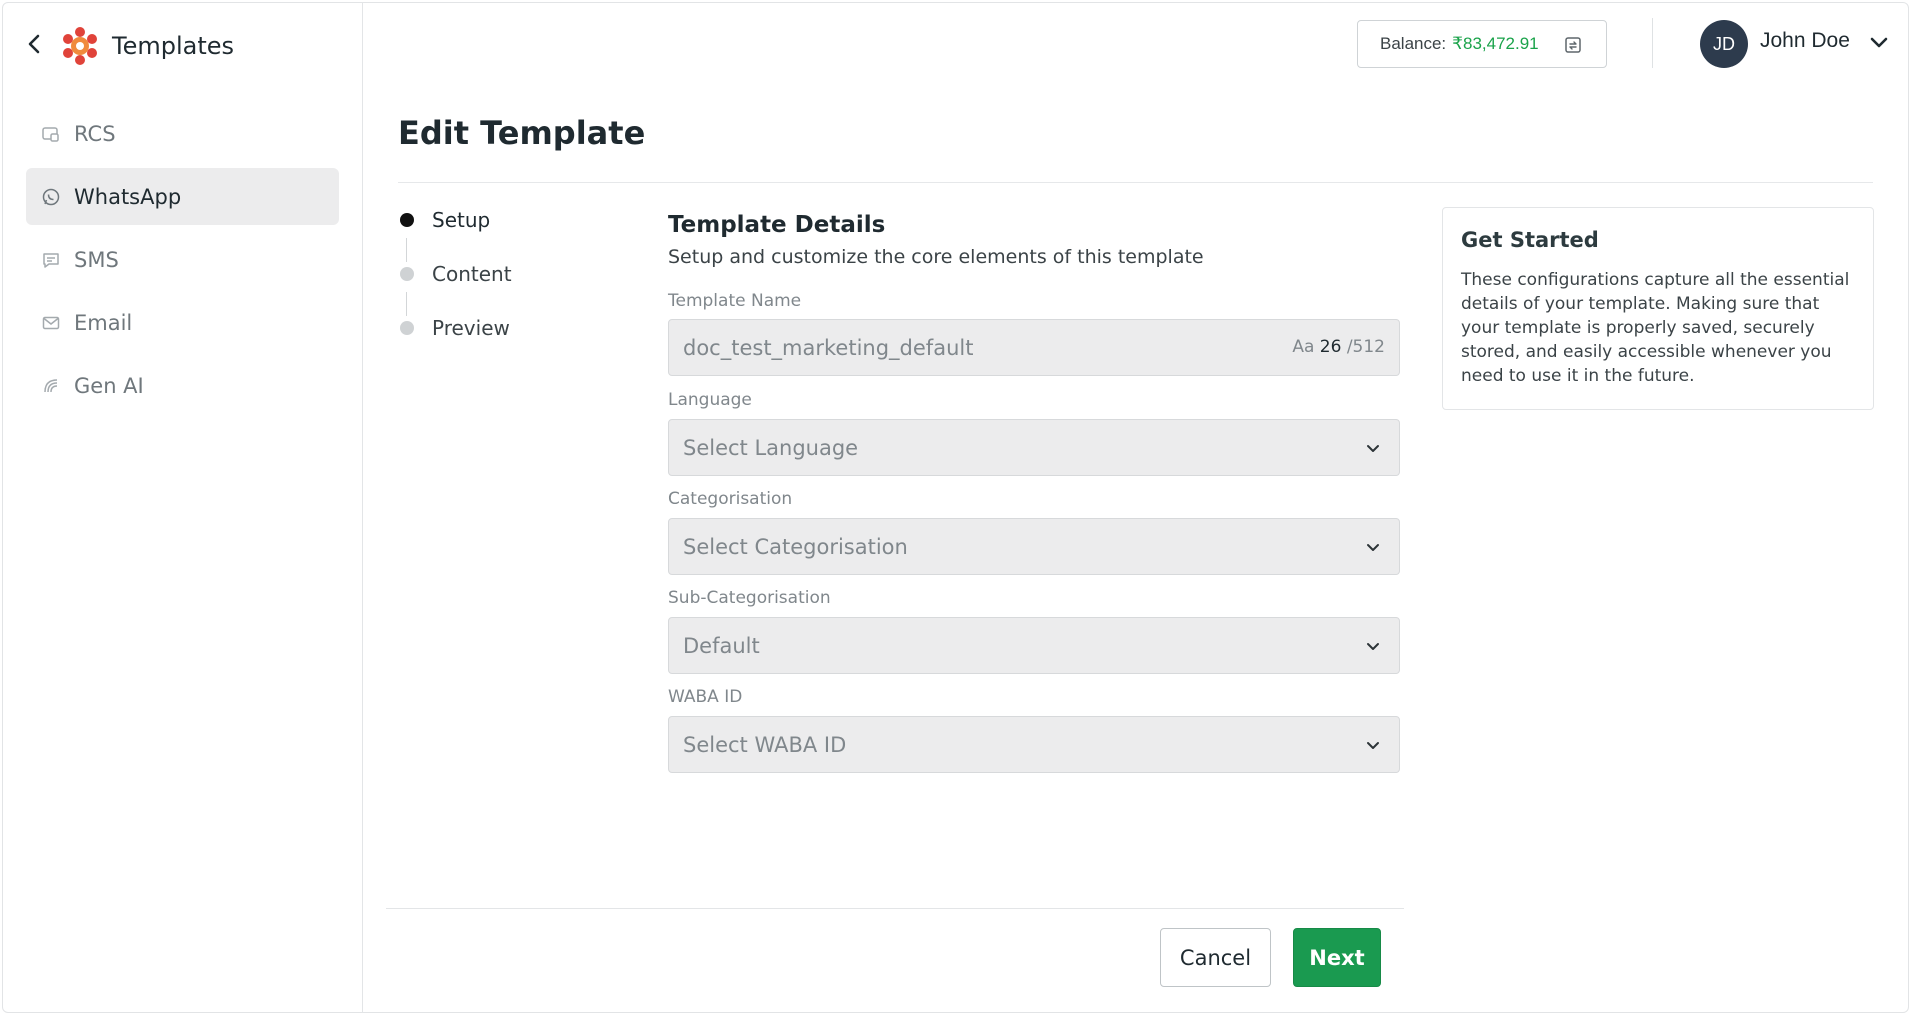 This screenshot has height=1015, width=1912. What do you see at coordinates (795, 546) in the screenshot?
I see `categorisation-value: Select Categorisation` at bounding box center [795, 546].